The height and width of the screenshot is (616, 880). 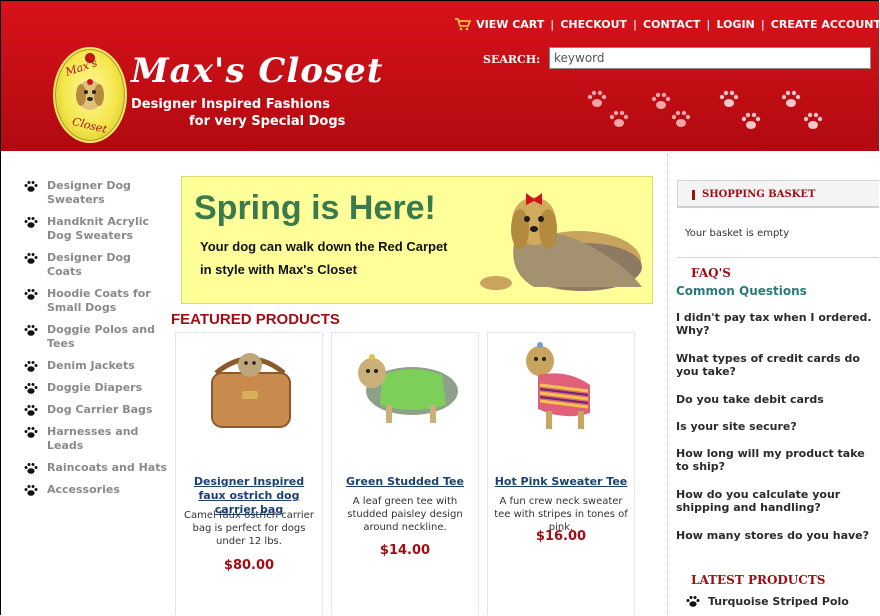 What do you see at coordinates (561, 536) in the screenshot?
I see `product-price: $16.00` at bounding box center [561, 536].